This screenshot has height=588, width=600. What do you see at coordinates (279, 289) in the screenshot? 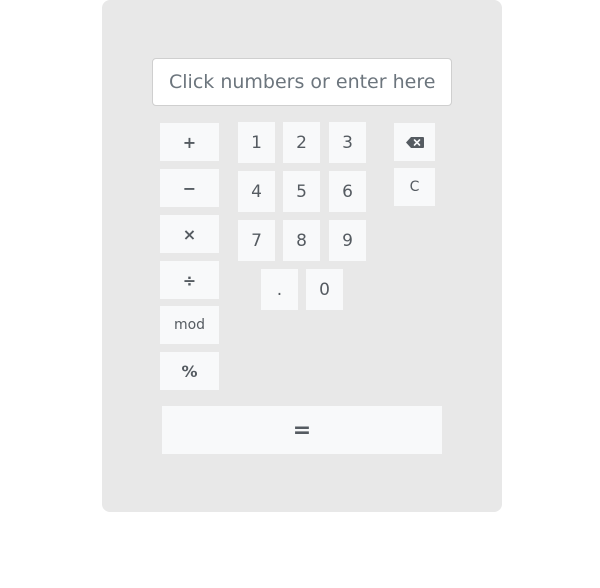
I see `decimal-point-button: .` at bounding box center [279, 289].